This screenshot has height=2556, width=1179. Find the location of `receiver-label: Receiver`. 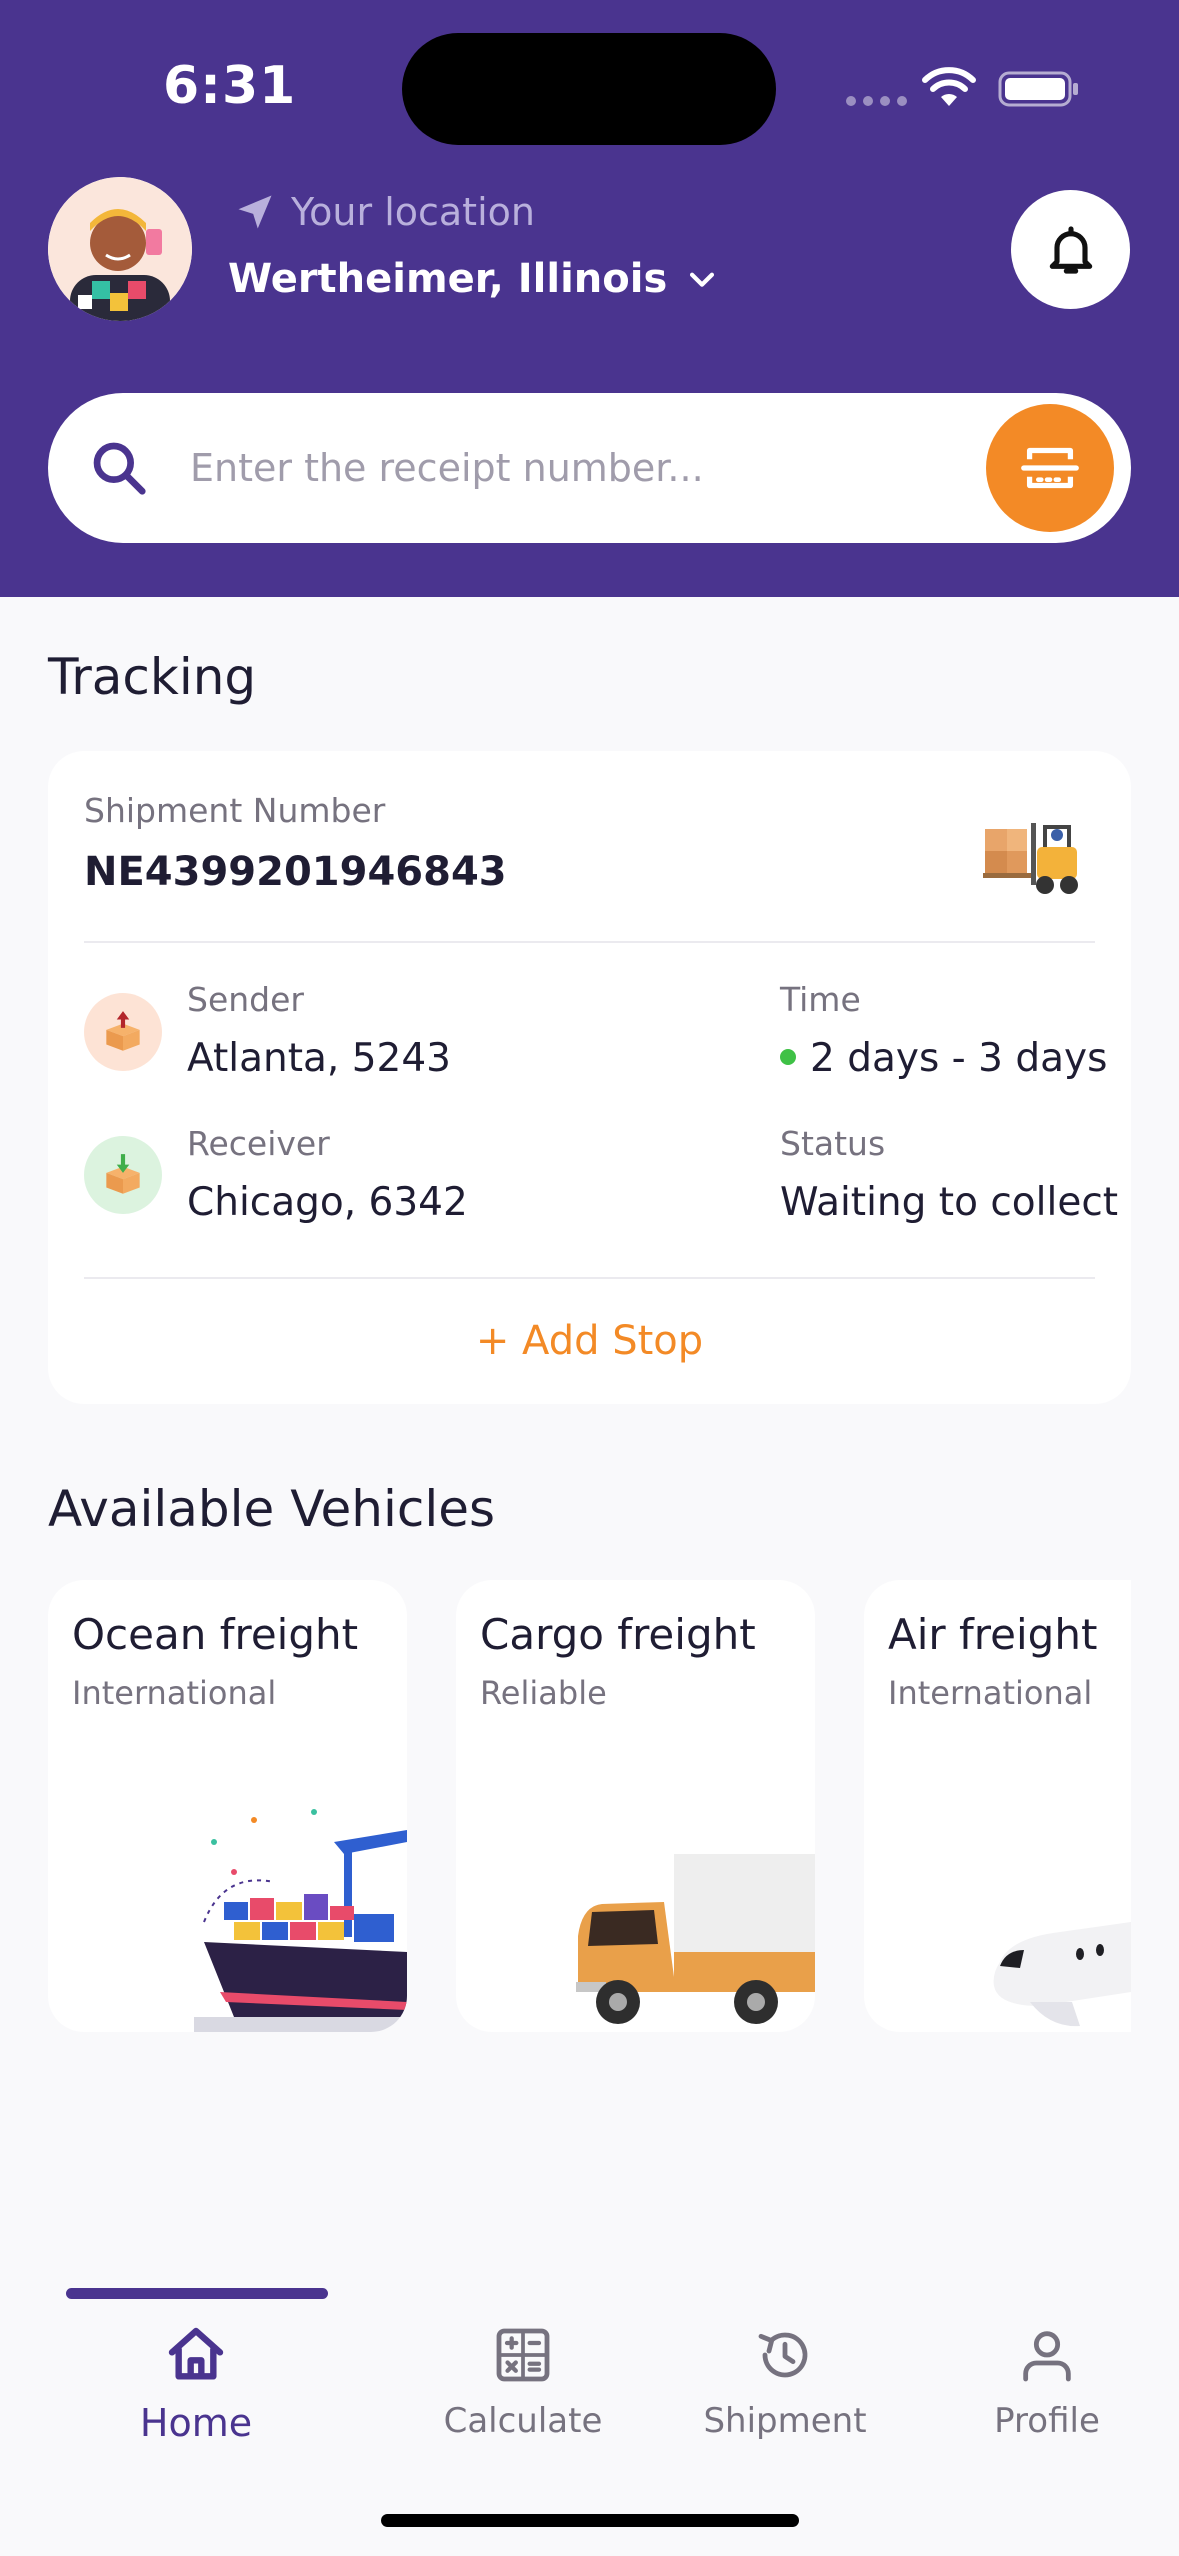

receiver-label: Receiver is located at coordinates (258, 1143).